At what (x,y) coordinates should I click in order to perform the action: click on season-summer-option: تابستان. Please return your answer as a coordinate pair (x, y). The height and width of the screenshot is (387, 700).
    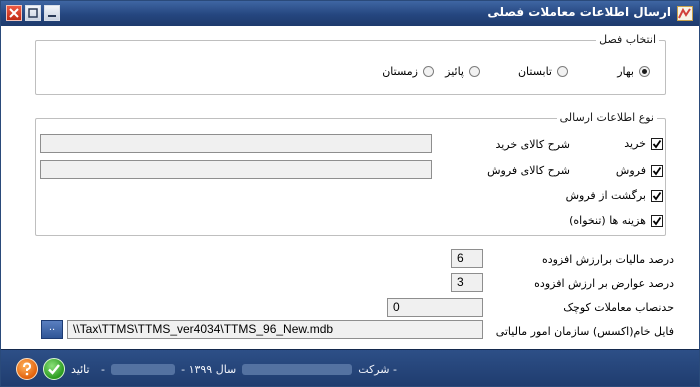
    Looking at the image, I should click on (543, 71).